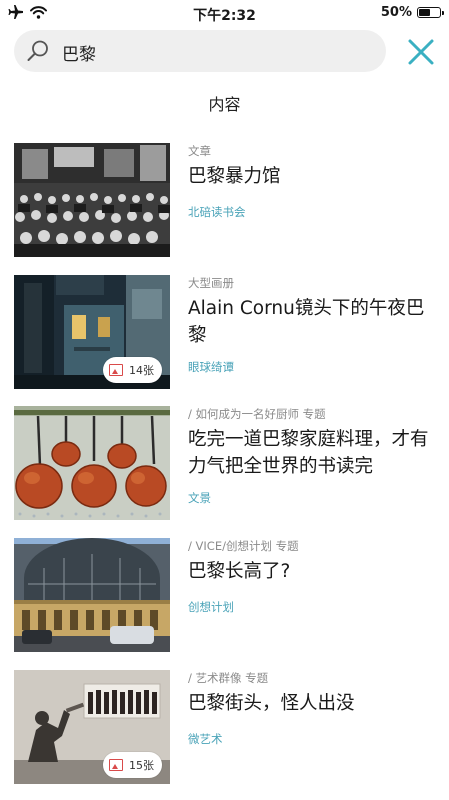 This screenshot has width=449, height=800. Describe the element at coordinates (312, 571) in the screenshot. I see `item-title: 巴黎长高了?` at that location.